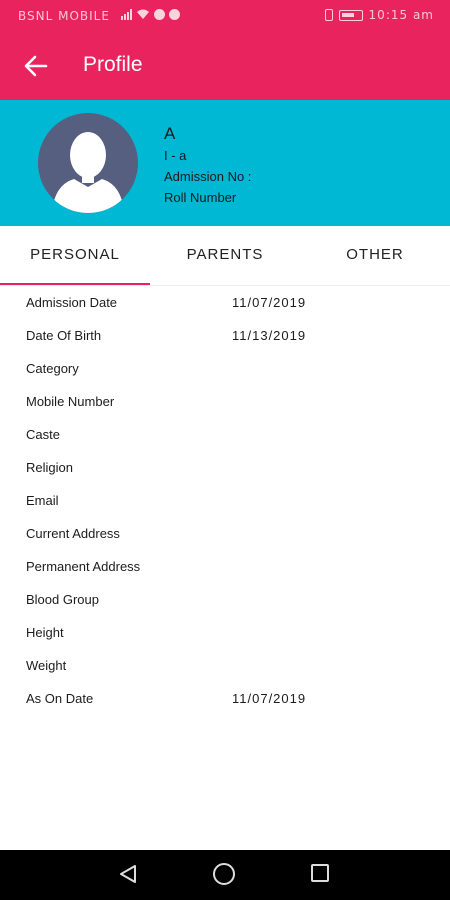  I want to click on page-title: Profile, so click(113, 64).